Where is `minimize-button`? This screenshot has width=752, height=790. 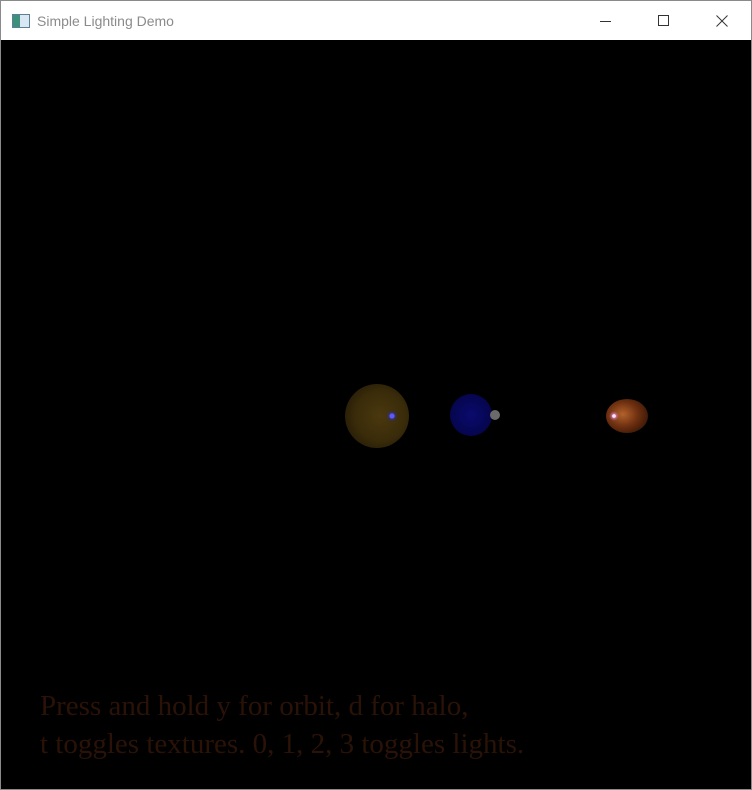
minimize-button is located at coordinates (606, 20).